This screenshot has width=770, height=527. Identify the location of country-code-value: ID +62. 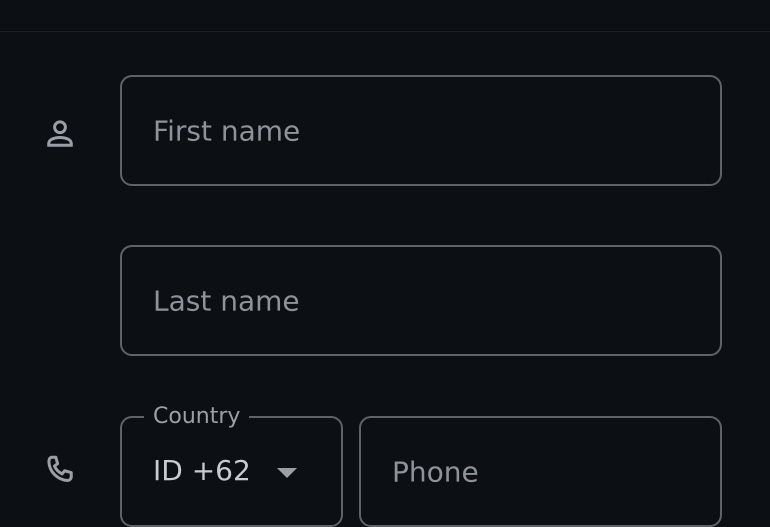
(202, 470).